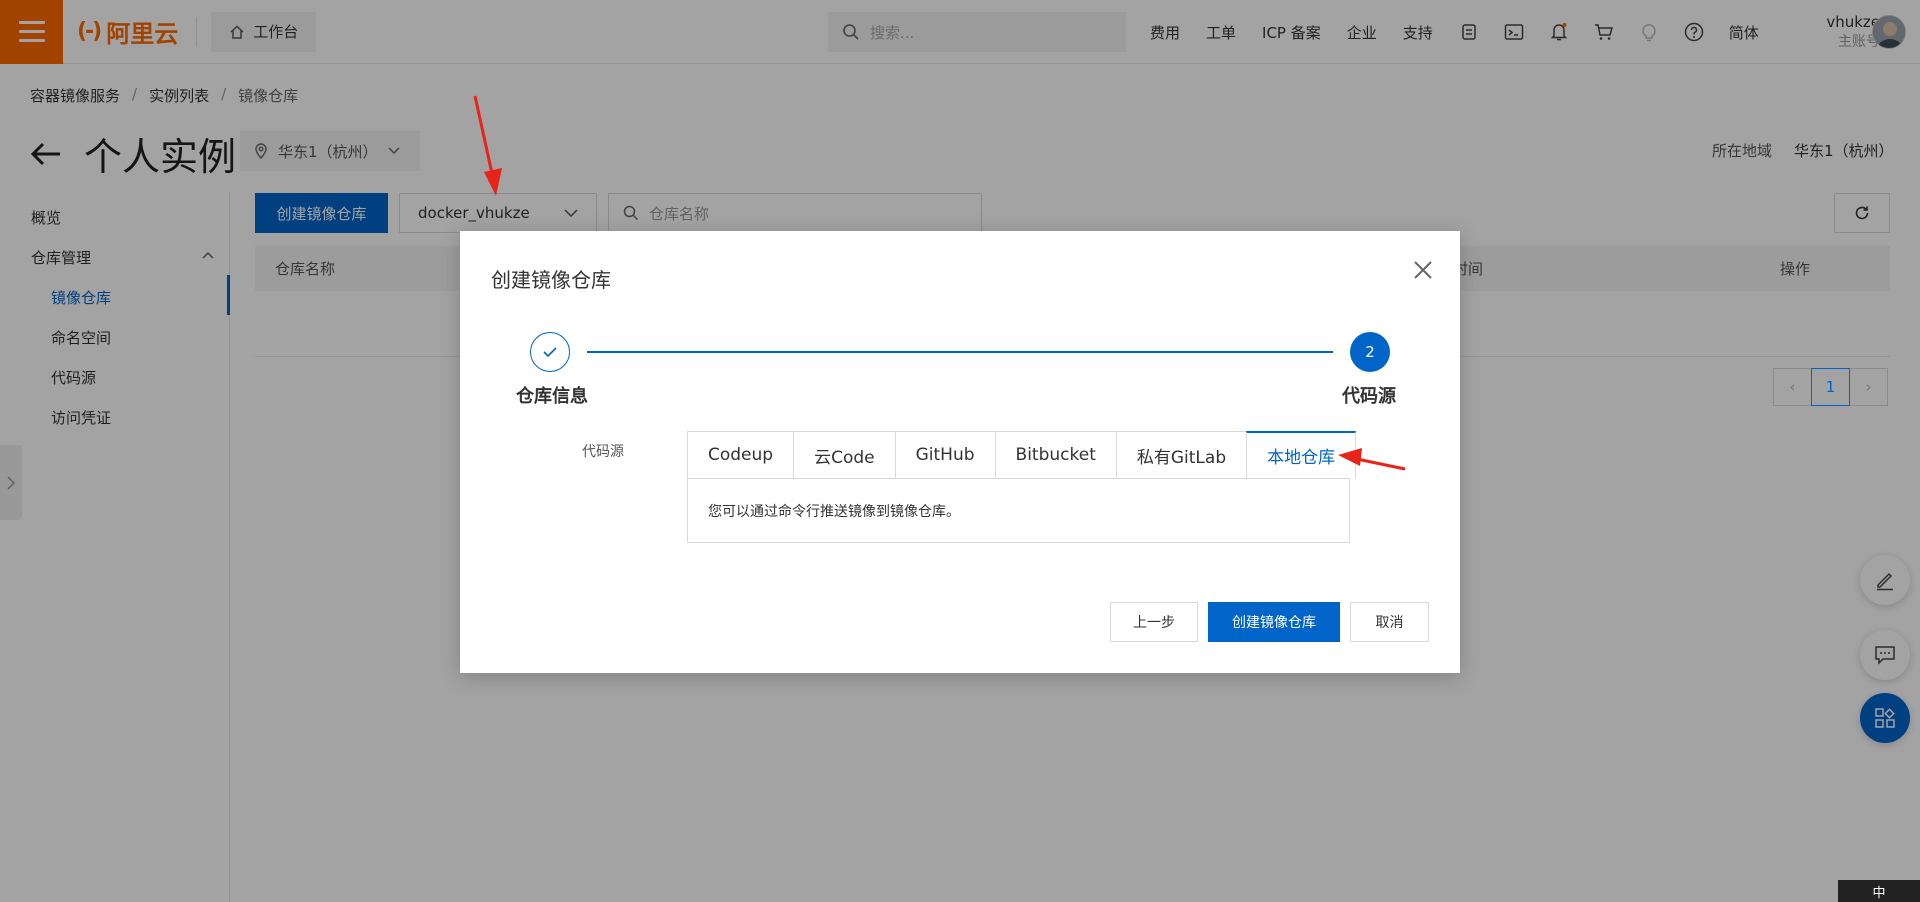 The image size is (1920, 902). I want to click on cancel-button: 取消, so click(1389, 622).